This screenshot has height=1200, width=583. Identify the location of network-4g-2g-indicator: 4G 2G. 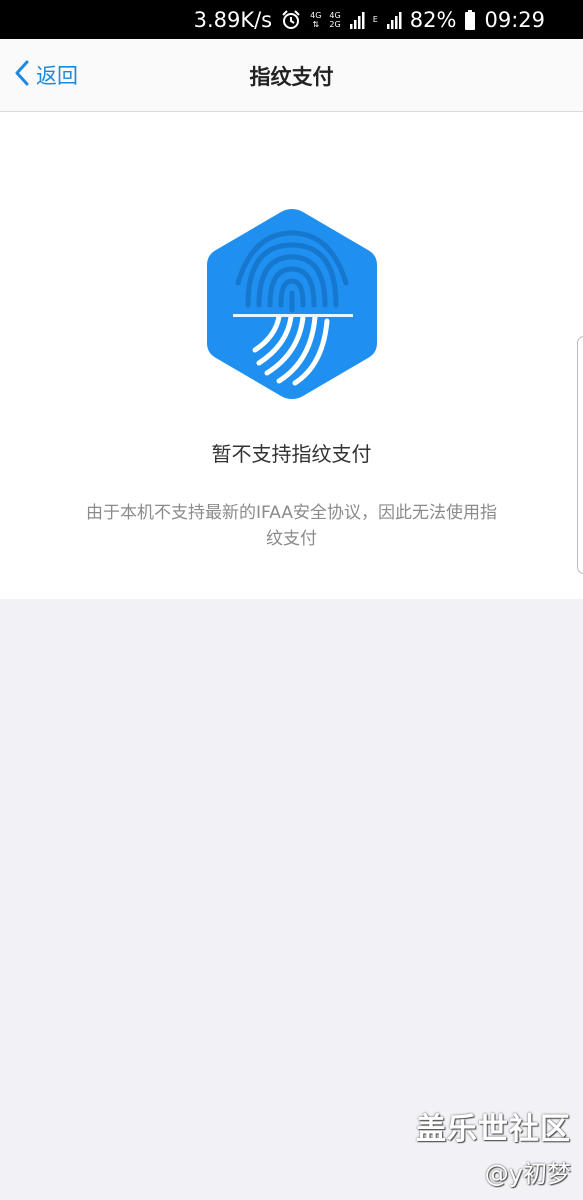
(335, 19).